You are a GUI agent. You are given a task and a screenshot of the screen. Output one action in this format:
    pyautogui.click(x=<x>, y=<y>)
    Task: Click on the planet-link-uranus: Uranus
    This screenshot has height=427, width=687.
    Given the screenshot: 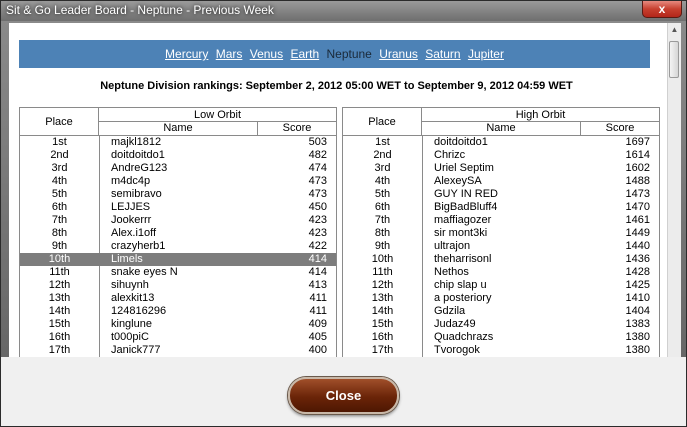 What is the action you would take?
    pyautogui.click(x=398, y=54)
    